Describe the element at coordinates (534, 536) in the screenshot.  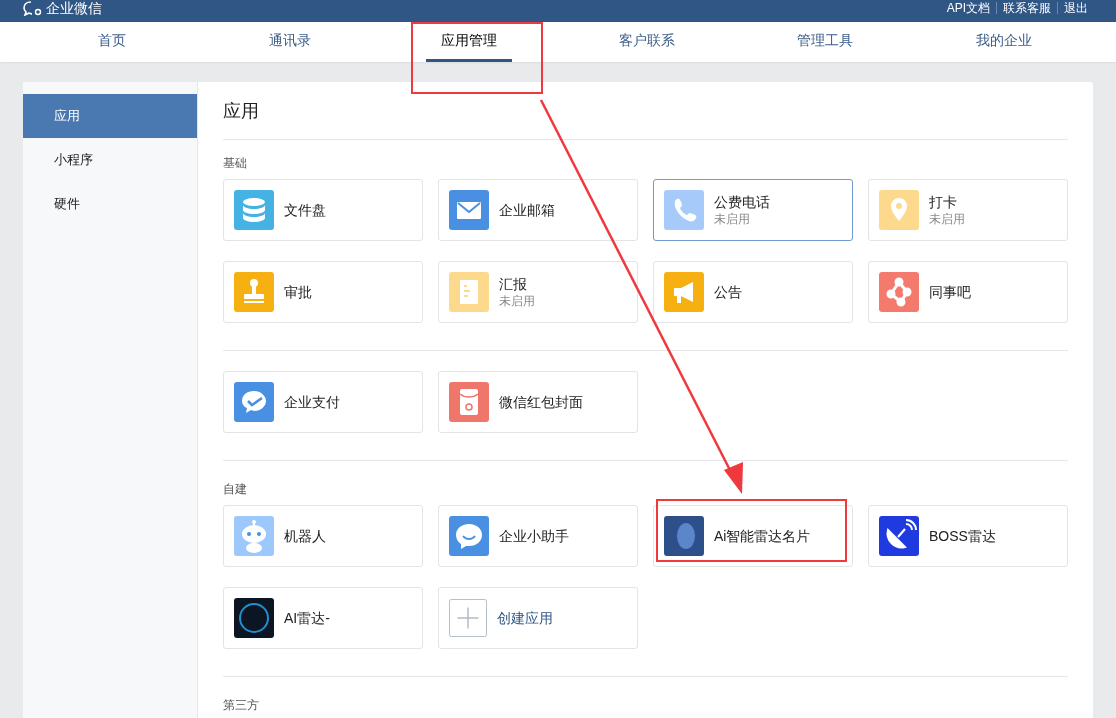
I see `app-name: 企业小助手` at that location.